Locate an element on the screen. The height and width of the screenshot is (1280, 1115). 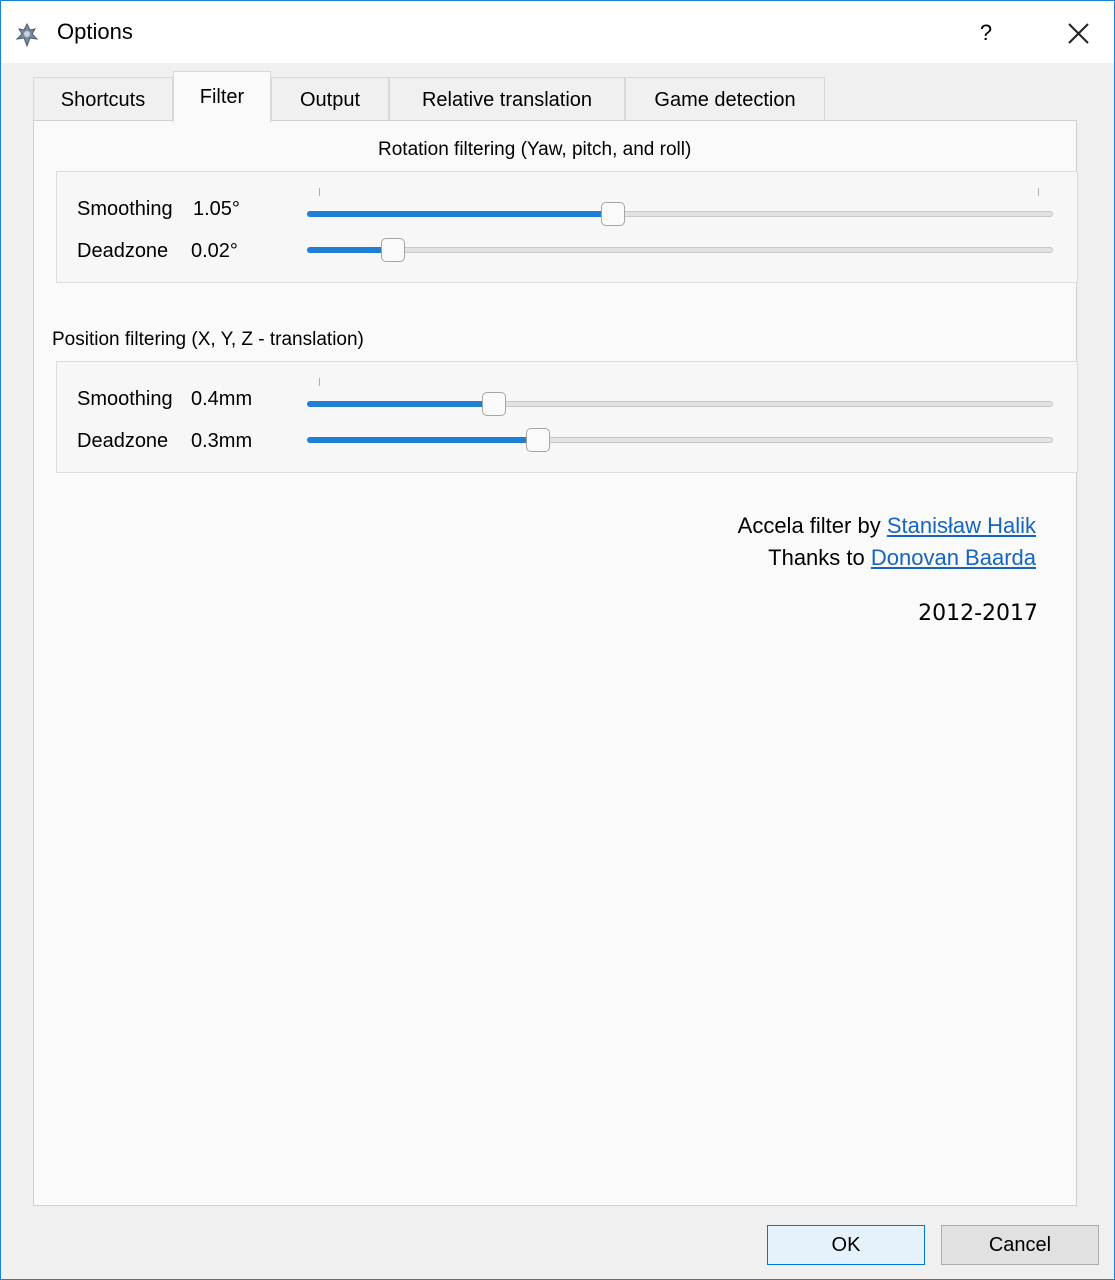
credits-line-thanks: Thanks to Donovan Baarda is located at coordinates (902, 558).